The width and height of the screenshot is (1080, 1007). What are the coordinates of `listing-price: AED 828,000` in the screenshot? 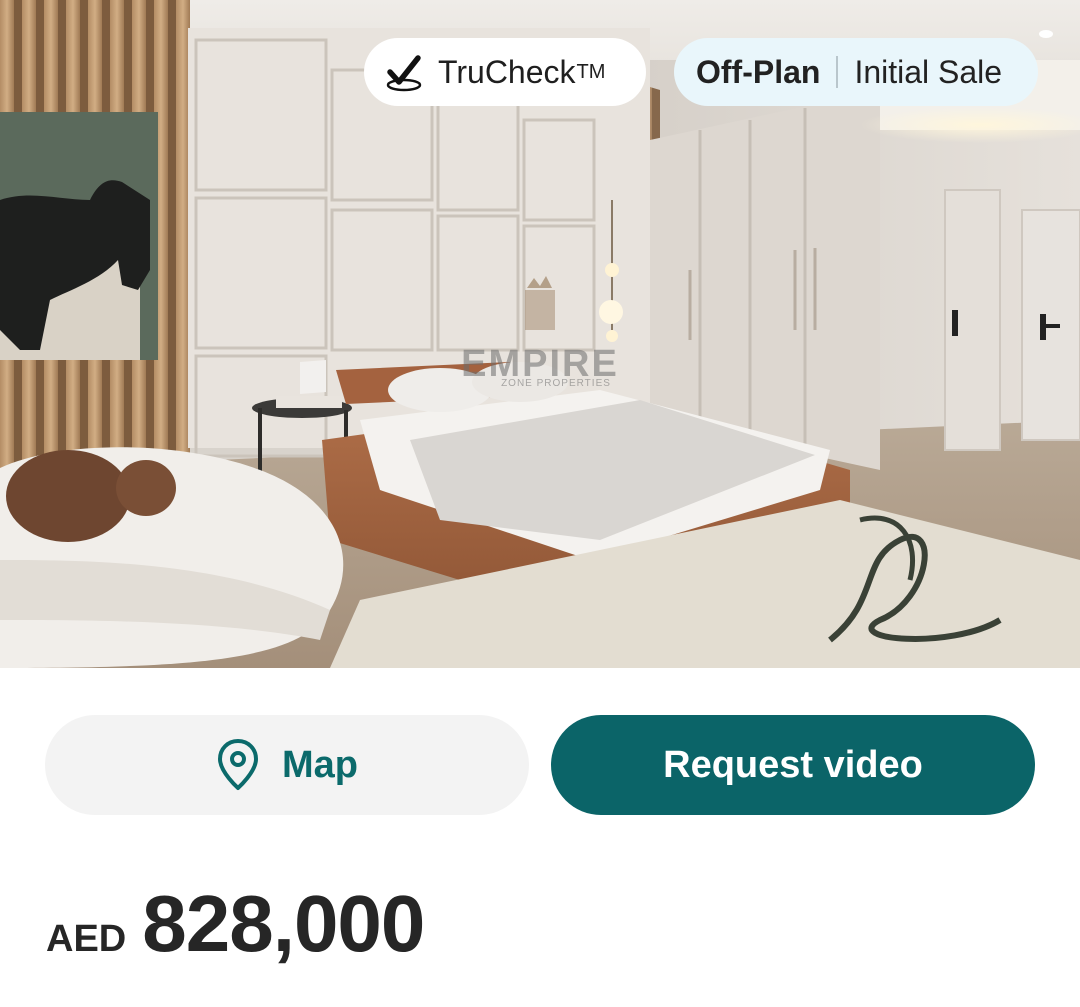 It's located at (235, 924).